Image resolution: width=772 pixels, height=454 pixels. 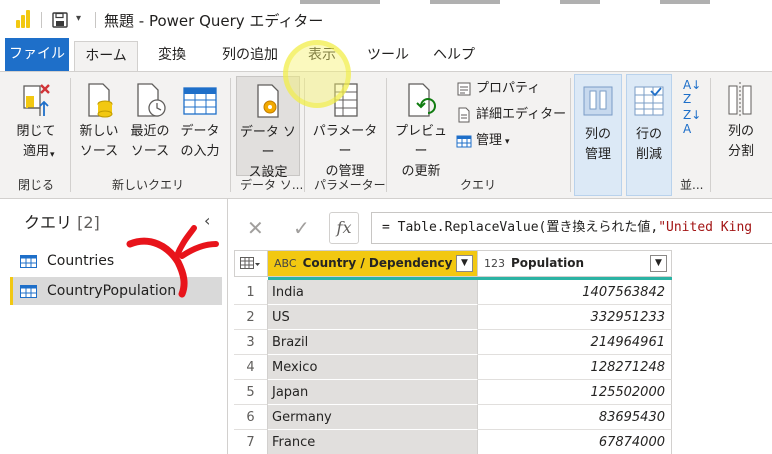 I want to click on cell-population: 332951233, so click(x=575, y=317).